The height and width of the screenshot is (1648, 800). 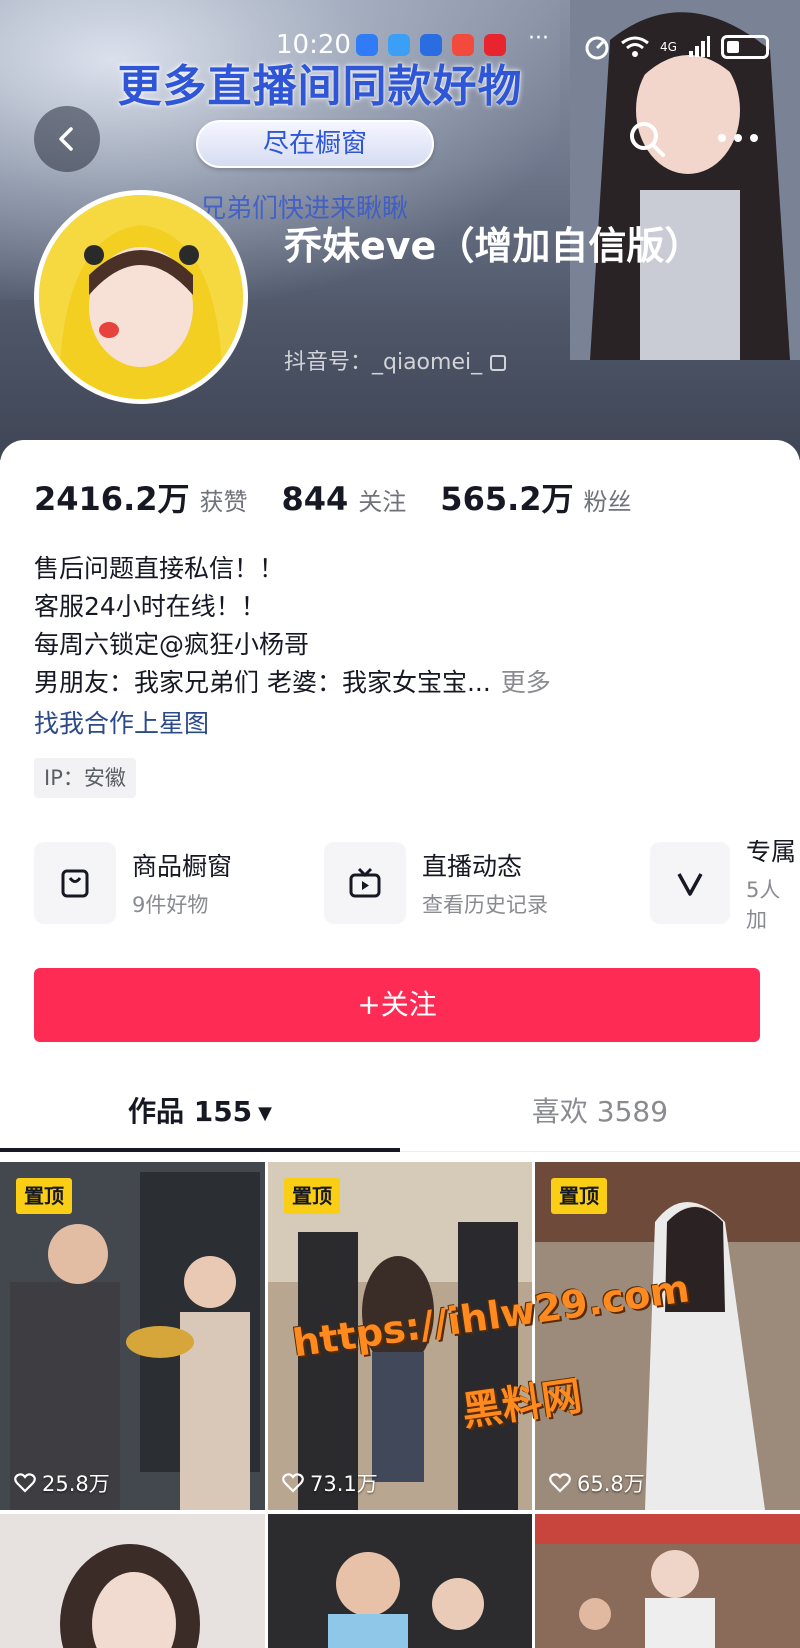 What do you see at coordinates (600, 1121) in the screenshot?
I see `tab-likes: 喜欢 3589` at bounding box center [600, 1121].